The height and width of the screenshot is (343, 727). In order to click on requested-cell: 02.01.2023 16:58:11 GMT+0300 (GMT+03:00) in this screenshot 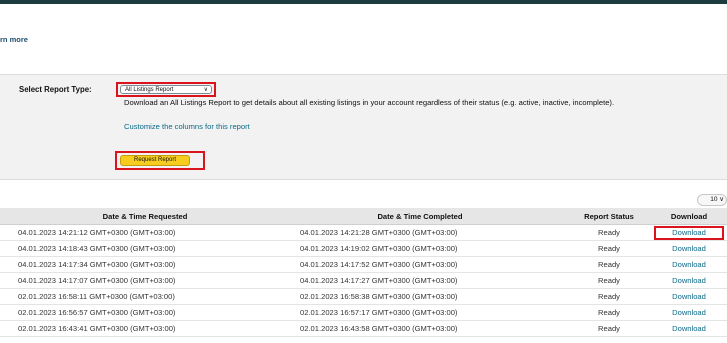, I will do `click(96, 296)`.